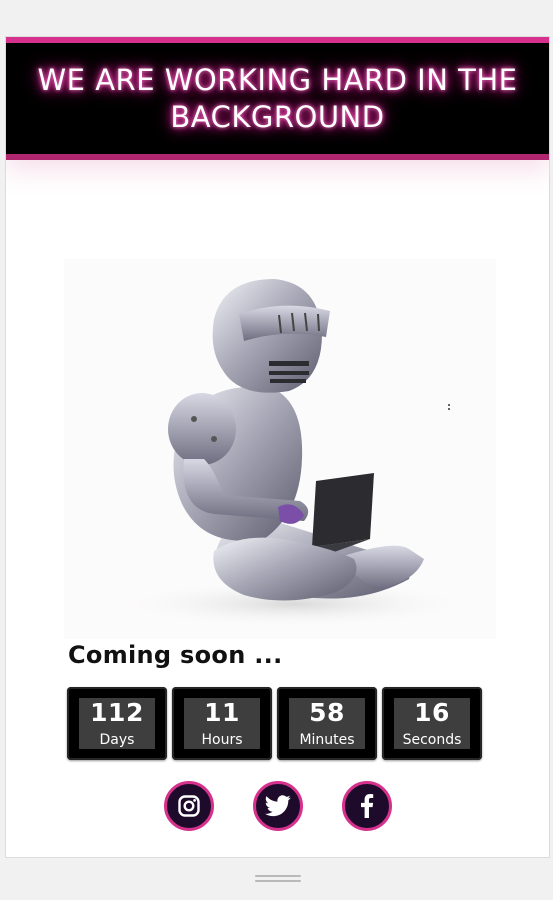 The height and width of the screenshot is (900, 553). Describe the element at coordinates (432, 740) in the screenshot. I see `countdown-label: Seconds` at that location.